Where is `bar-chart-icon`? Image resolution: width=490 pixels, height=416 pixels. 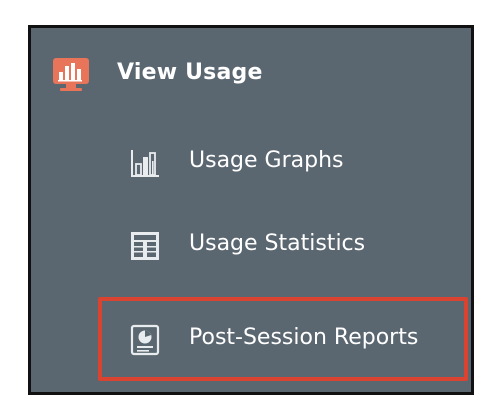 bar-chart-icon is located at coordinates (145, 163).